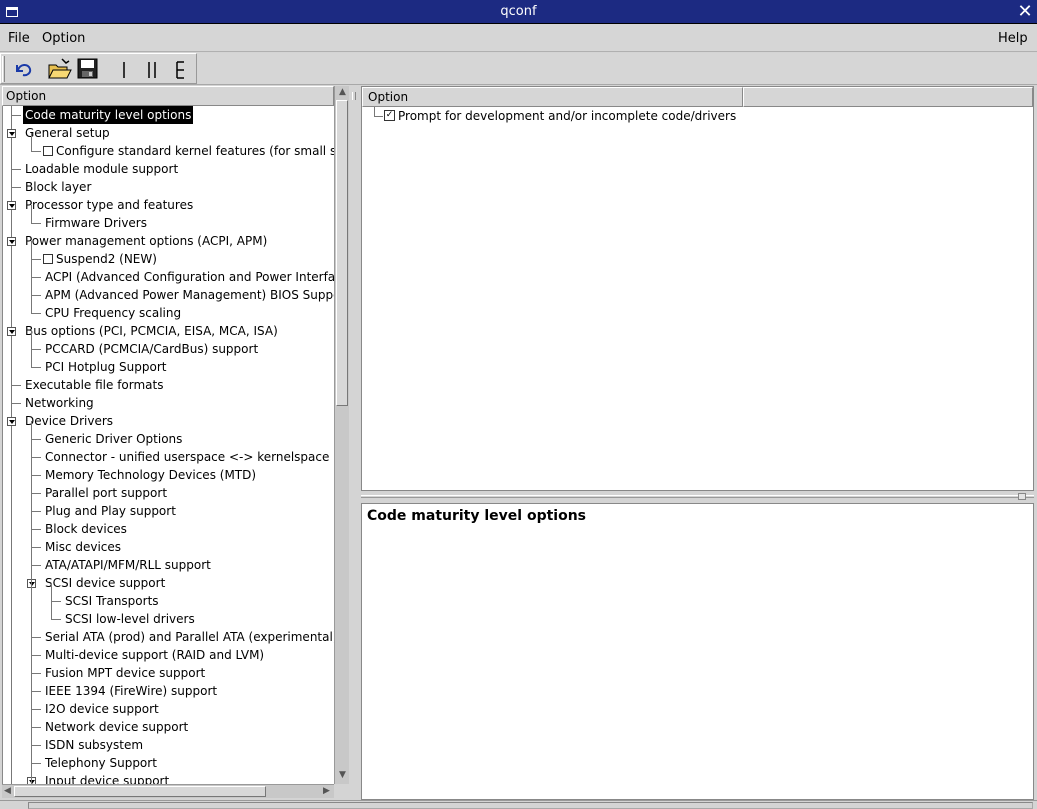 This screenshot has width=1037, height=809. I want to click on options-column-header: Option, so click(552, 97).